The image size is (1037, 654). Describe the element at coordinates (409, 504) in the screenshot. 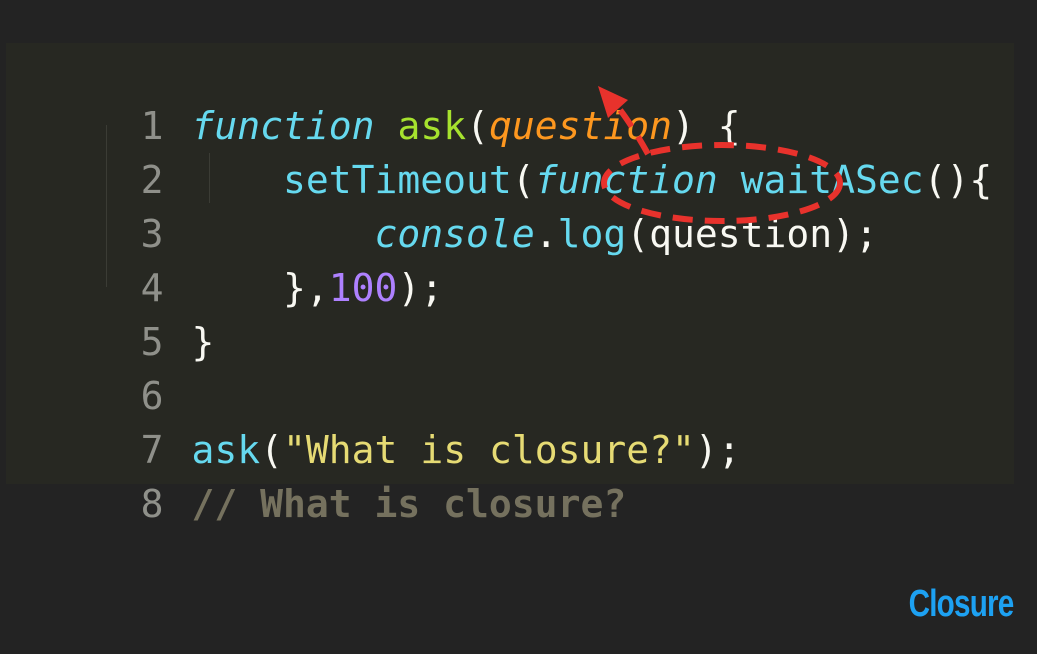

I see `code-comment: // What is closure?` at that location.